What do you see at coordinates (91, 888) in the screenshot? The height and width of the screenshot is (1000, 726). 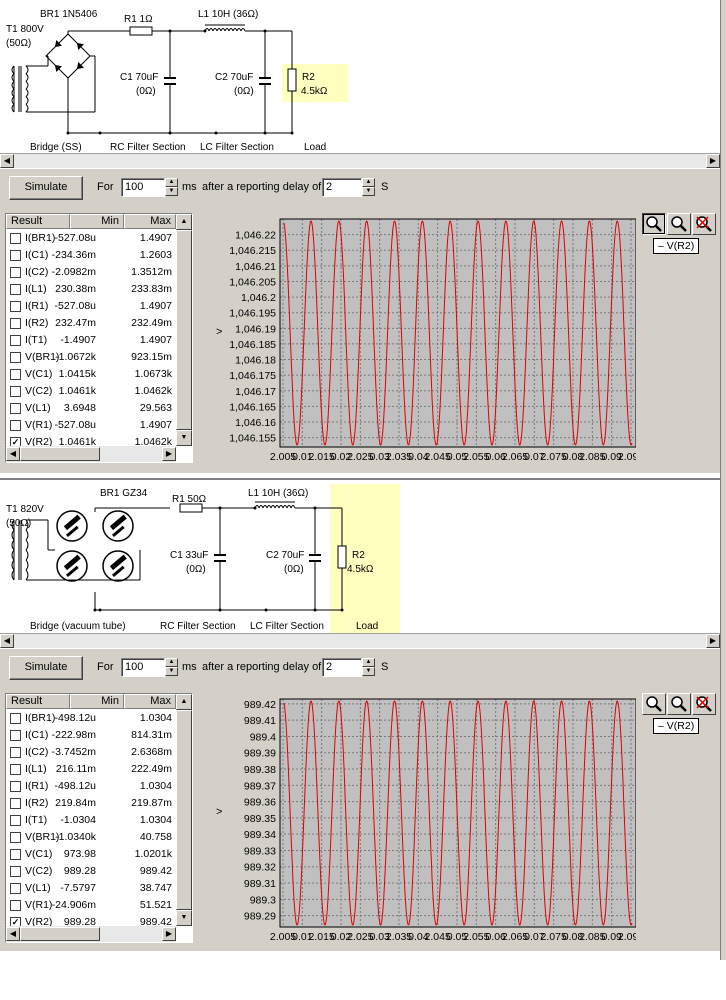 I see `result-row: V(L1) -7.5797 38.747` at bounding box center [91, 888].